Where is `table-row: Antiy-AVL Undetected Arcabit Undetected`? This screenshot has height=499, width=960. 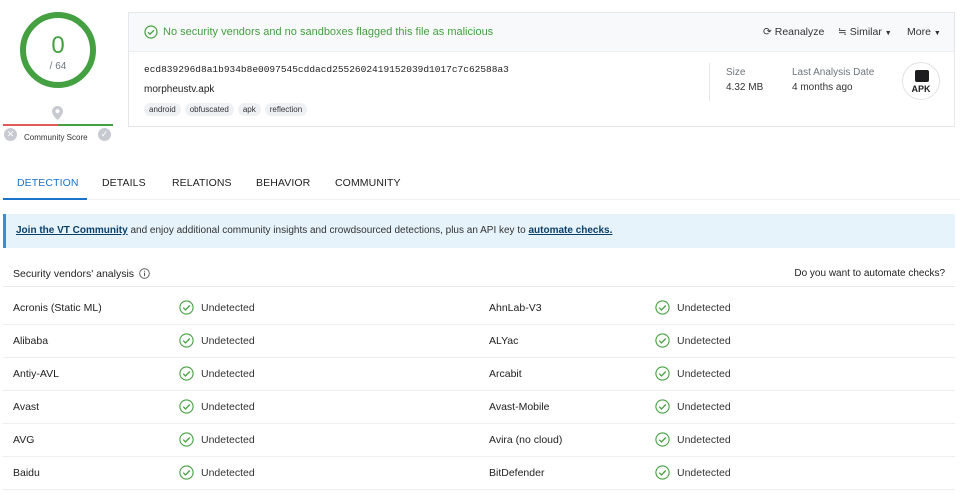 table-row: Antiy-AVL Undetected Arcabit Undetected is located at coordinates (479, 374).